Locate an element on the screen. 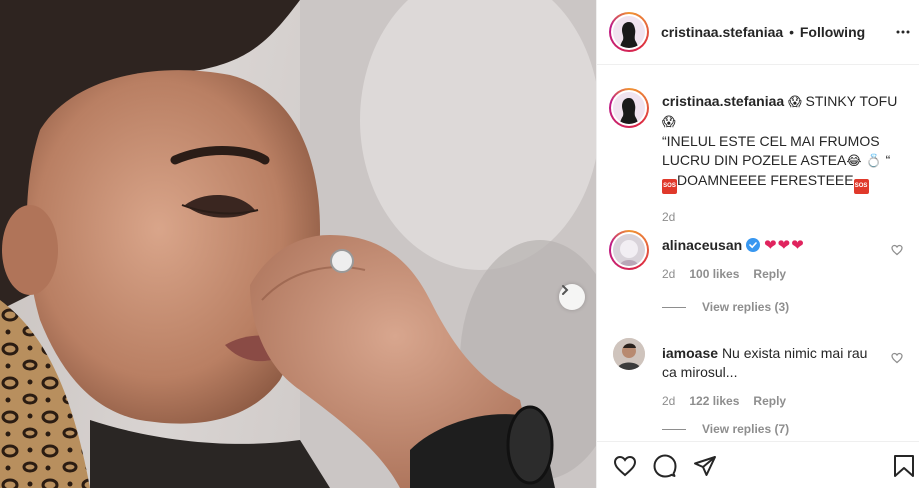 Image resolution: width=919 pixels, height=488 pixels. header-username: cristinaa.stefaniaa is located at coordinates (722, 32).